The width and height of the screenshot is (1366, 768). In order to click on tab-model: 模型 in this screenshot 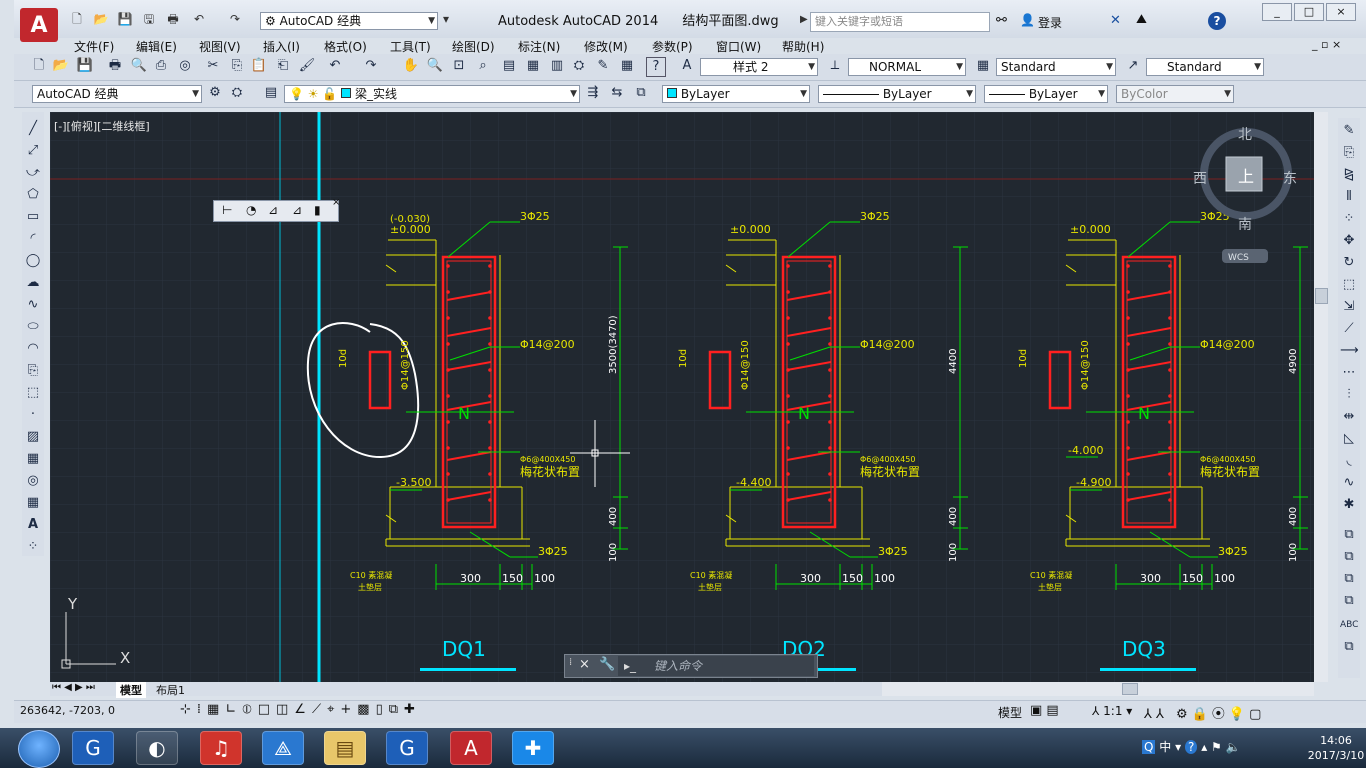, I will do `click(131, 690)`.